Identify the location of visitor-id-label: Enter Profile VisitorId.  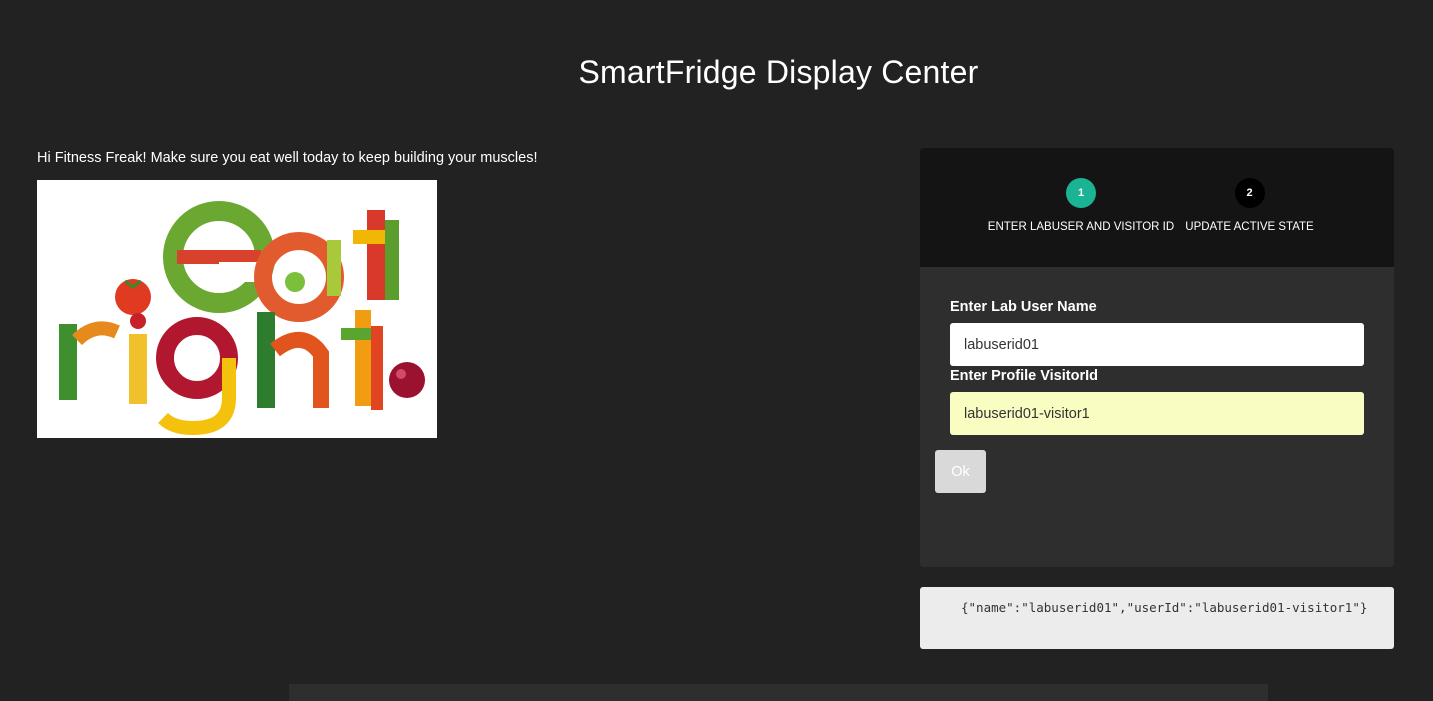
(1024, 376).